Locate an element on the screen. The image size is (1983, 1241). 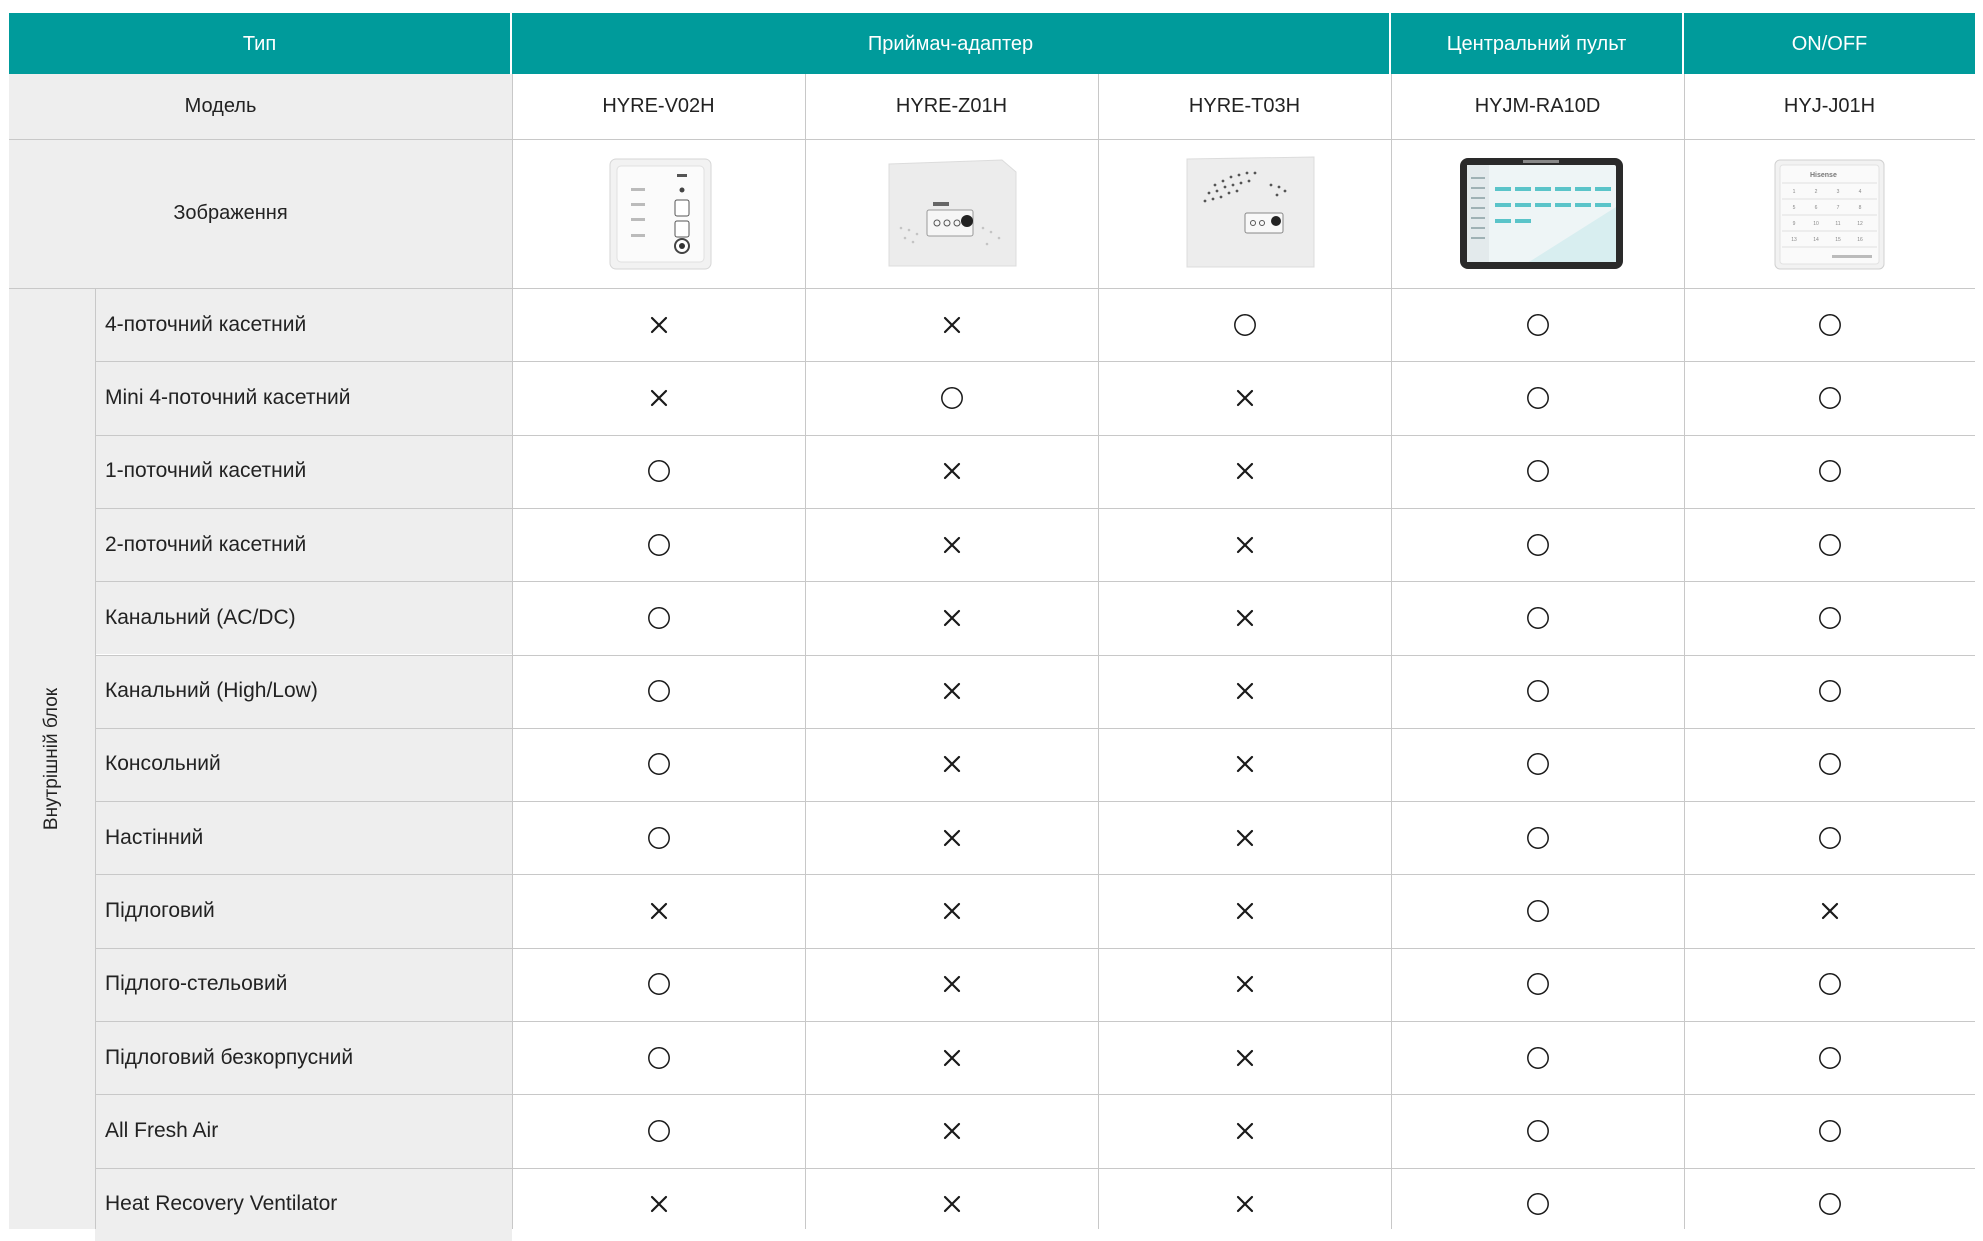
svg-text: 4 is located at coordinates (1860, 192).